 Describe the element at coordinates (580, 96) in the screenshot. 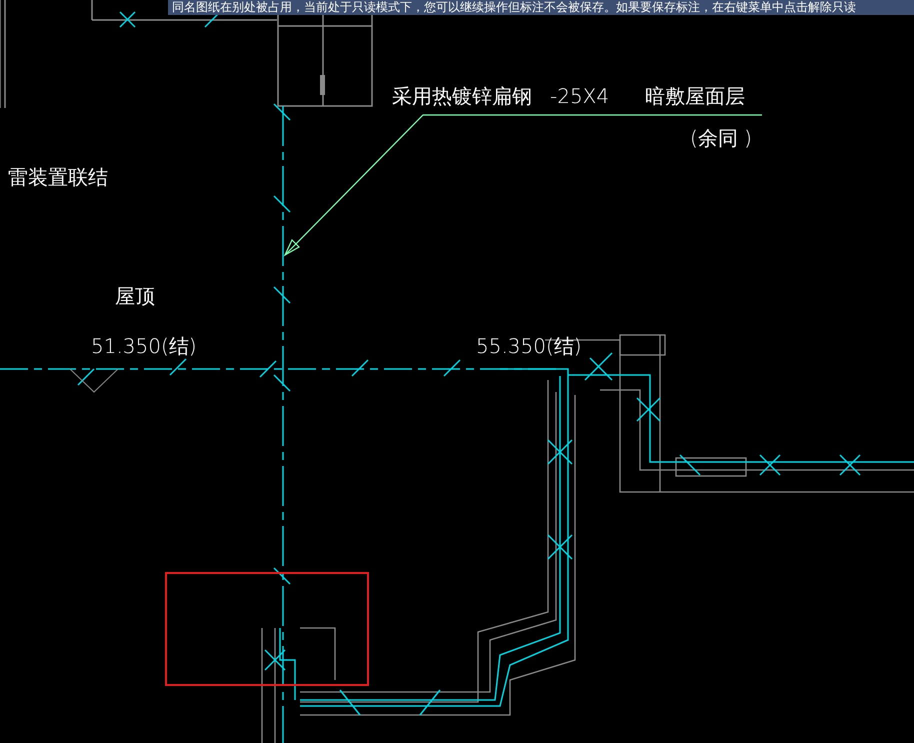

I see `drawing-label: -25X4` at that location.